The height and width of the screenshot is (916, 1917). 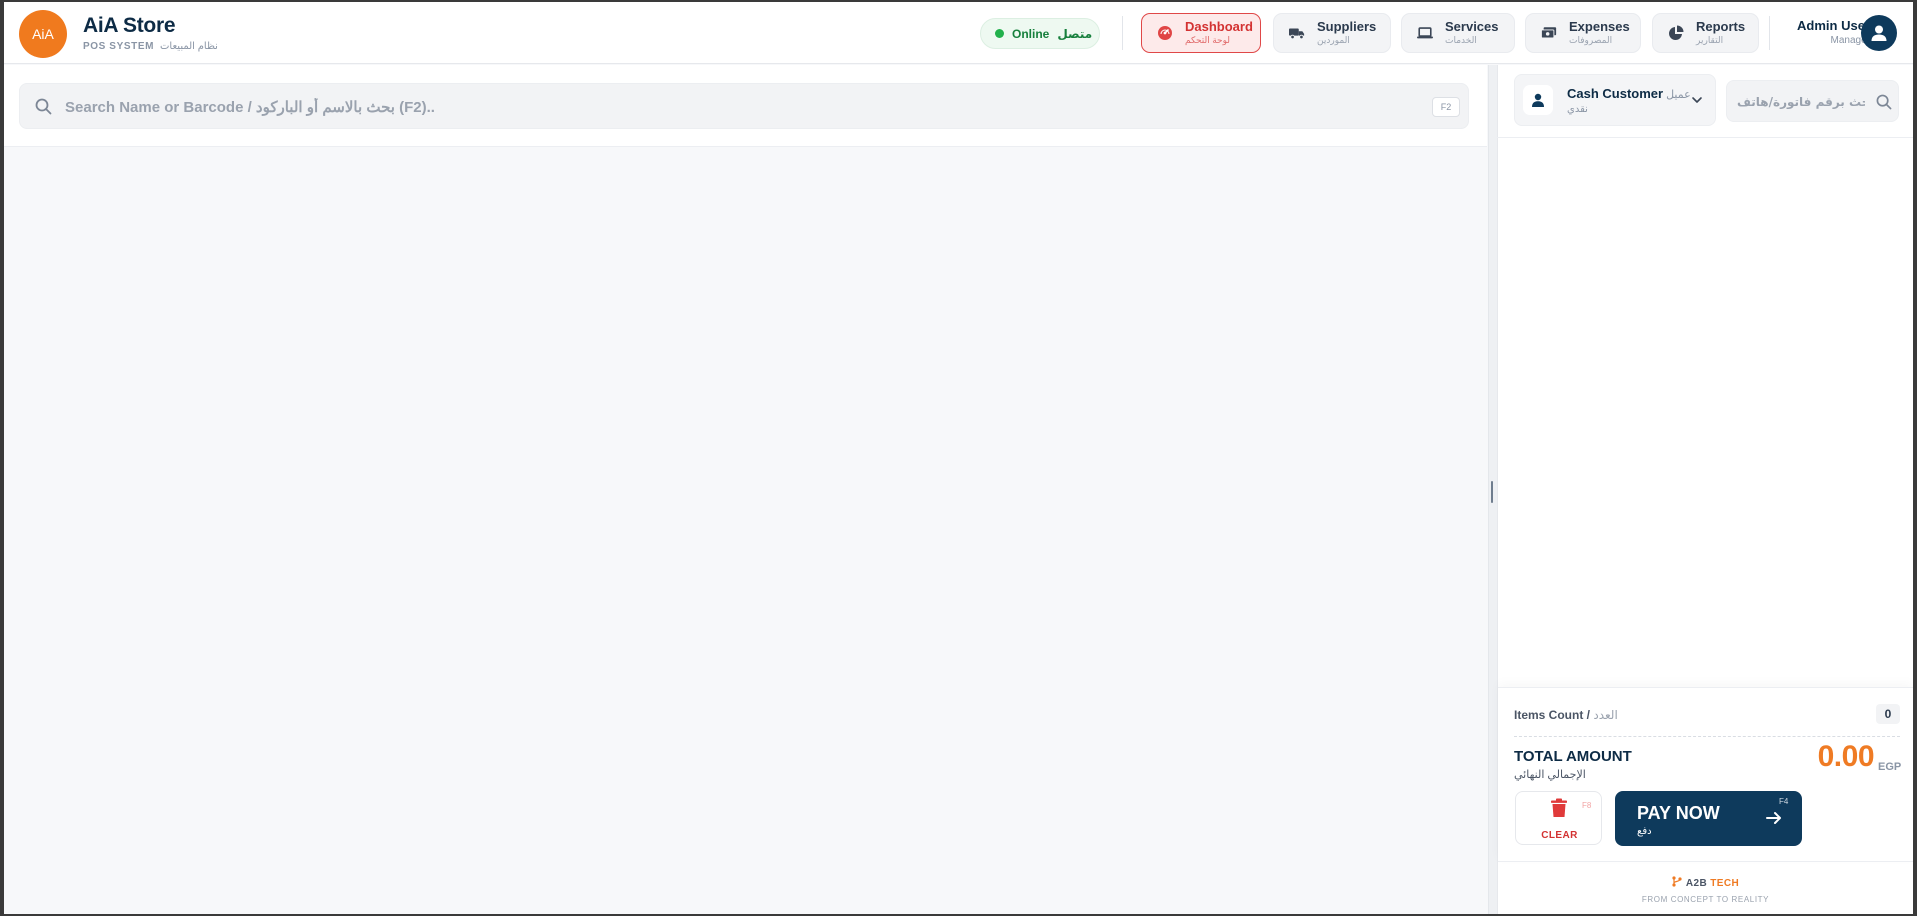 I want to click on nav-dashboard-label: Dashboard, so click(x=1219, y=27).